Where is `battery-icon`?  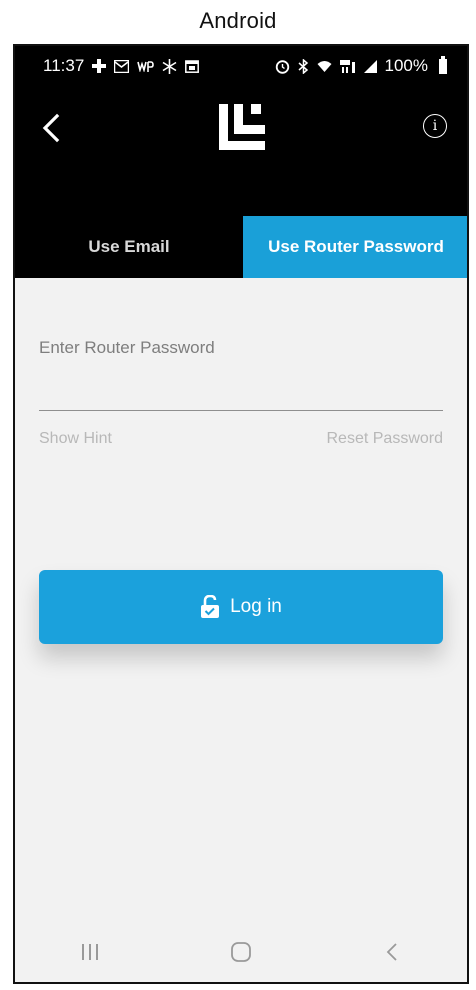
battery-icon is located at coordinates (443, 64).